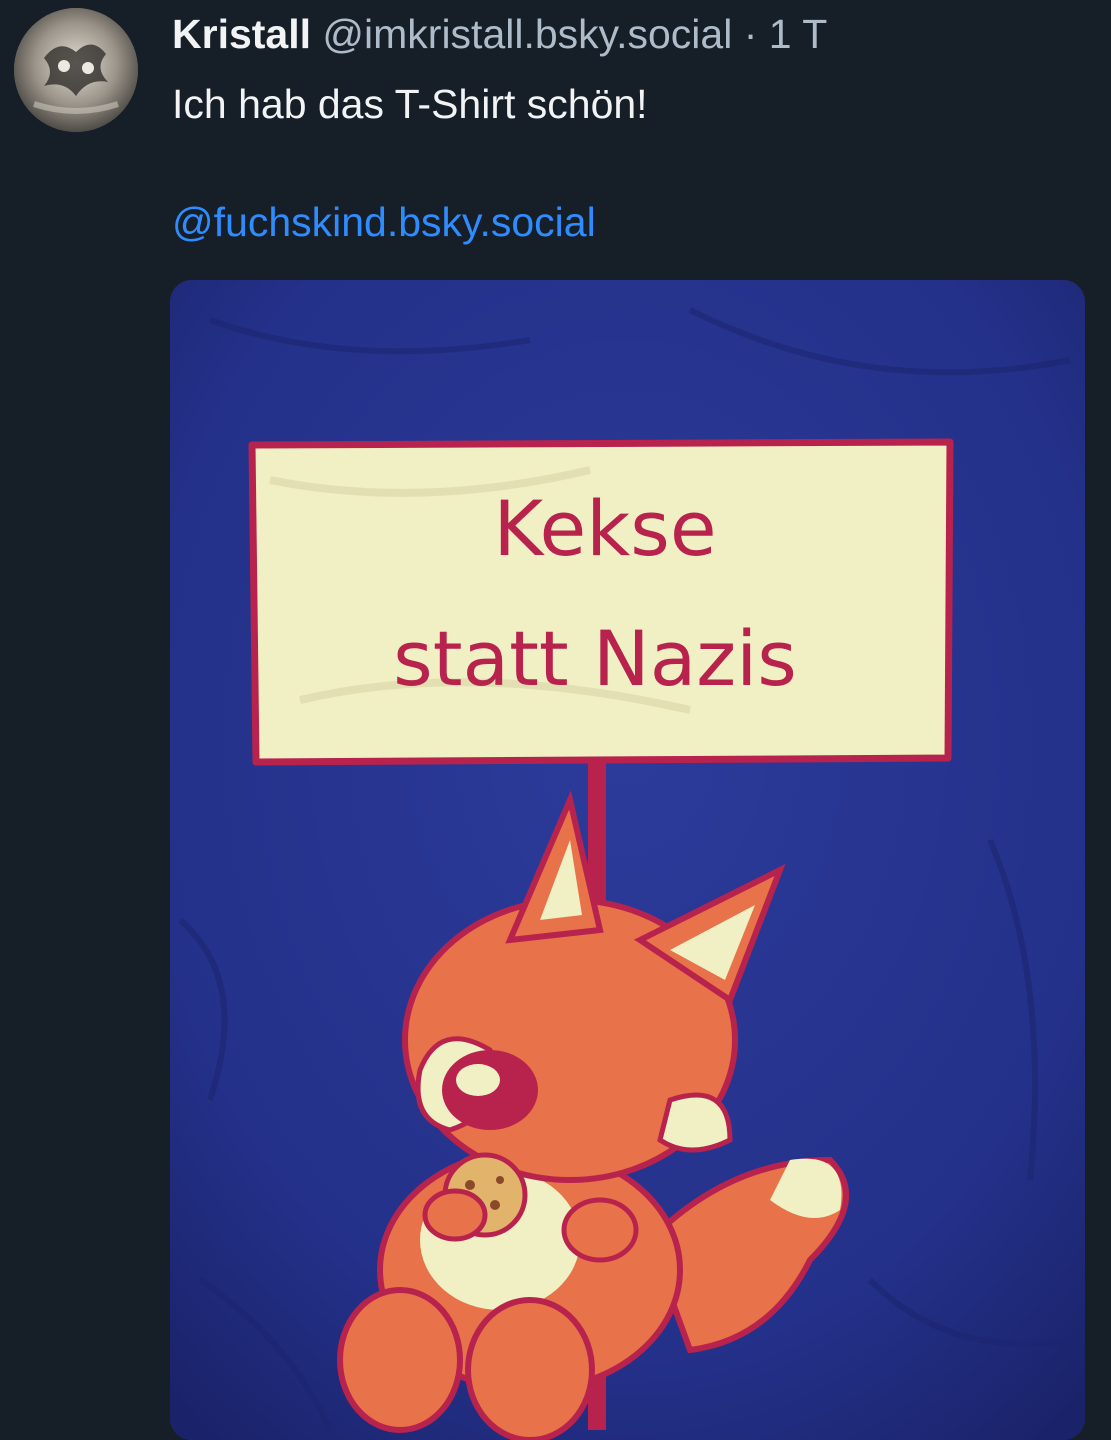 The image size is (1111, 1440). Describe the element at coordinates (527, 34) in the screenshot. I see `author-handle: @imkristall.bsky.social` at that location.